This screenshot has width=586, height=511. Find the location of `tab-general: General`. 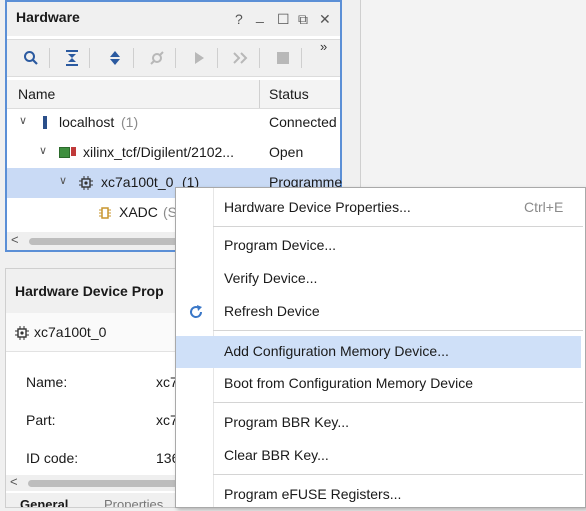

tab-general: General is located at coordinates (44, 502).